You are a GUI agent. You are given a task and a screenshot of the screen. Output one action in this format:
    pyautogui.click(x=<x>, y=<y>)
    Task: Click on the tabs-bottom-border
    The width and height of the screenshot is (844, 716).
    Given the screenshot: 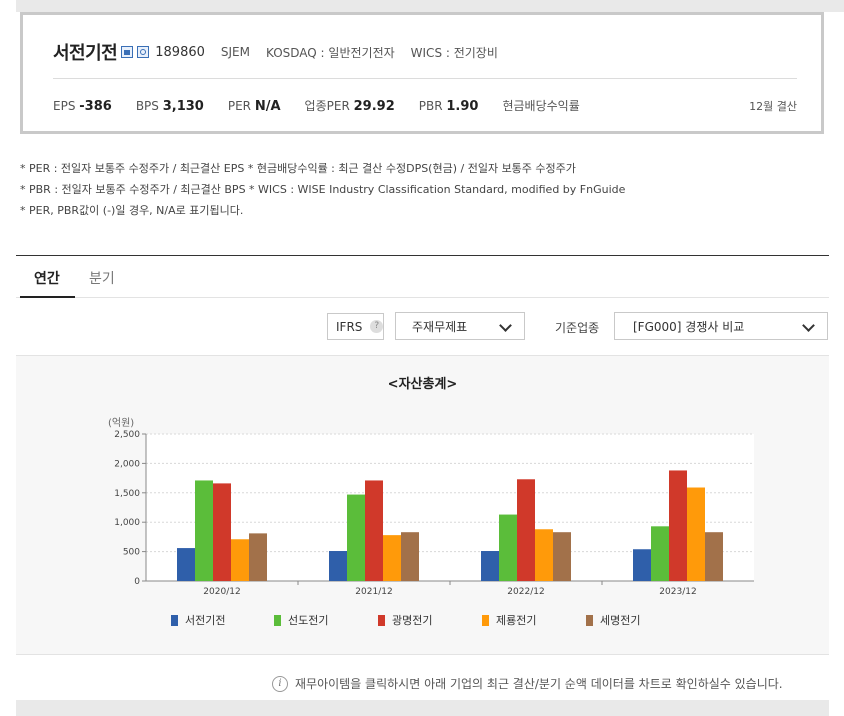 What is the action you would take?
    pyautogui.click(x=422, y=297)
    